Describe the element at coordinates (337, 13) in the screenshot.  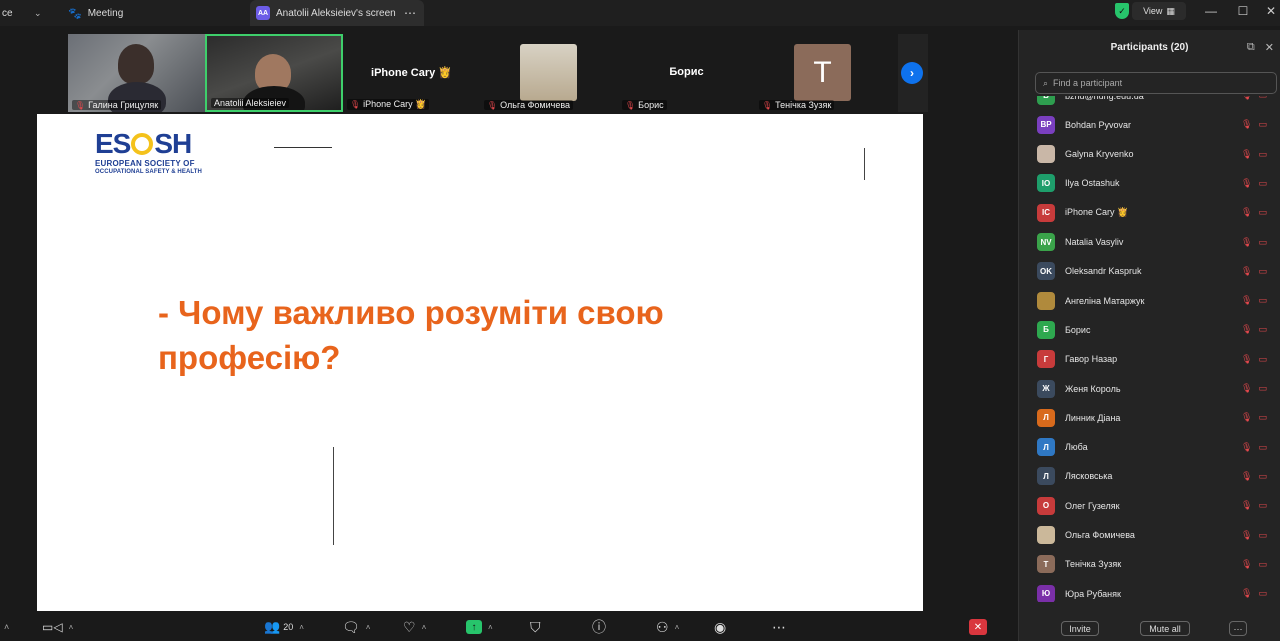
I see `tab-shared-screen: AA Anatolii Aleksieiev's screen ⋯` at that location.